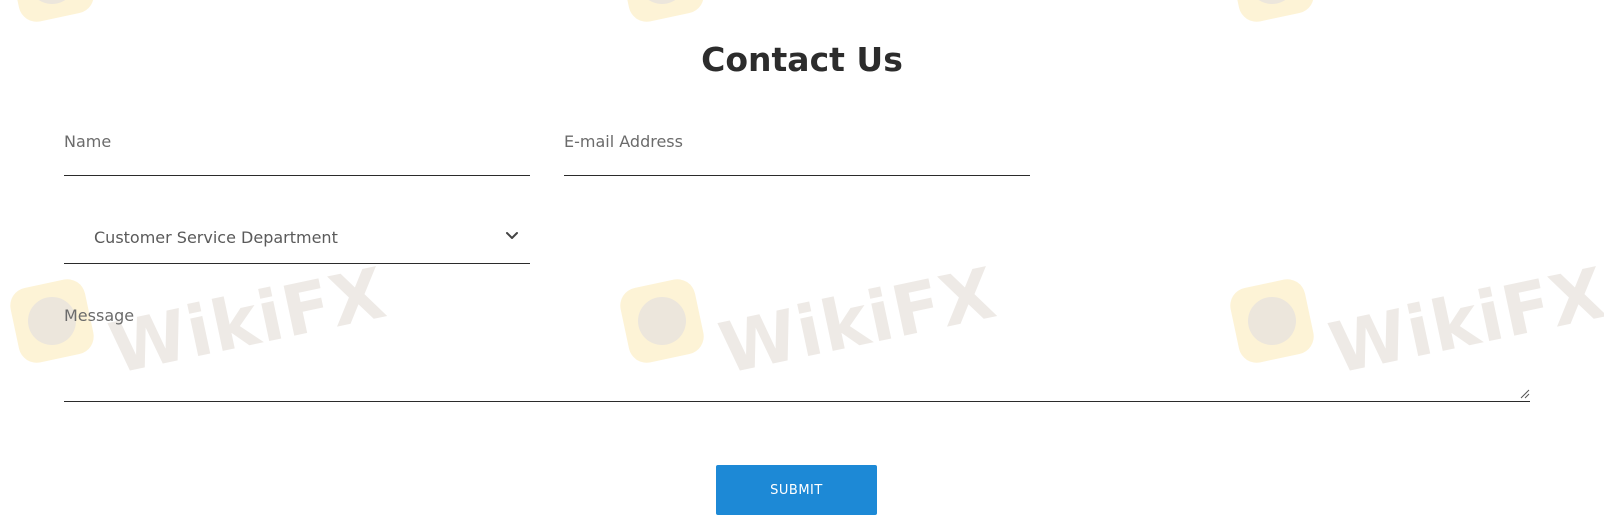 The image size is (1604, 532). I want to click on department-select: Customer Service Department, so click(297, 243).